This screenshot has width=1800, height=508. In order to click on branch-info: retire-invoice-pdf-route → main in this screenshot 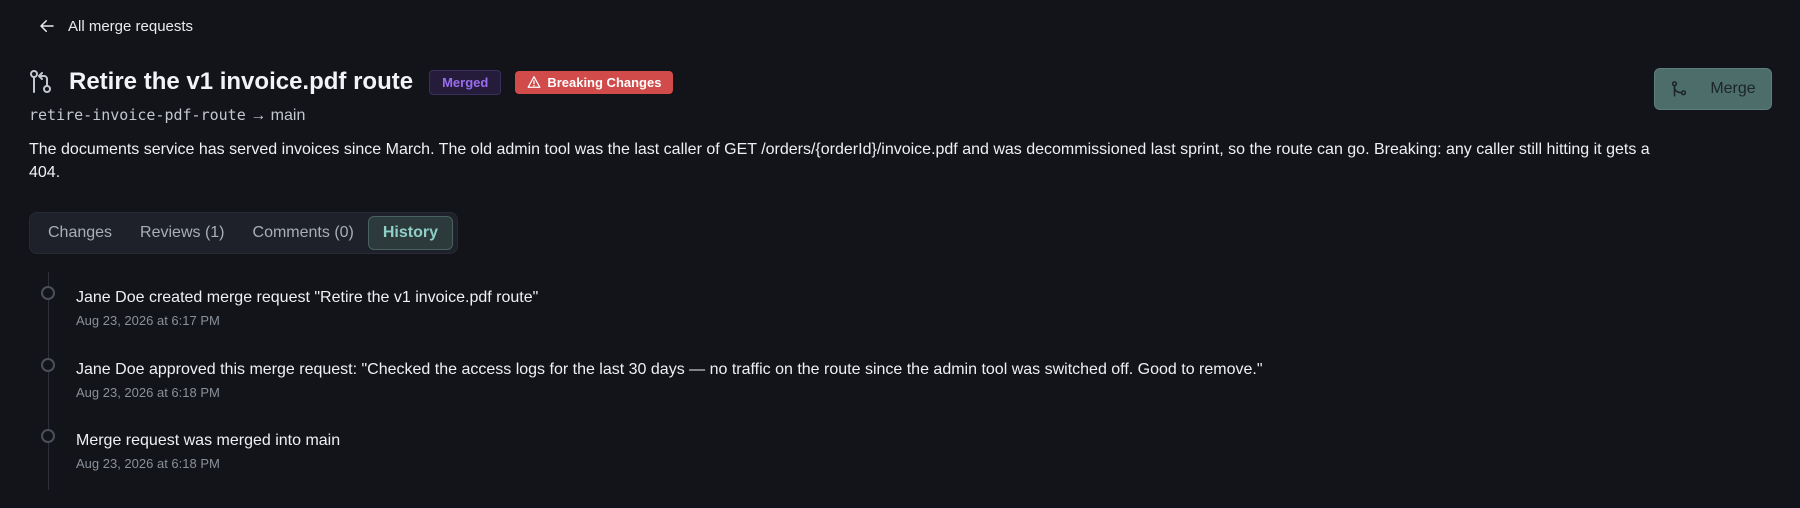, I will do `click(167, 115)`.